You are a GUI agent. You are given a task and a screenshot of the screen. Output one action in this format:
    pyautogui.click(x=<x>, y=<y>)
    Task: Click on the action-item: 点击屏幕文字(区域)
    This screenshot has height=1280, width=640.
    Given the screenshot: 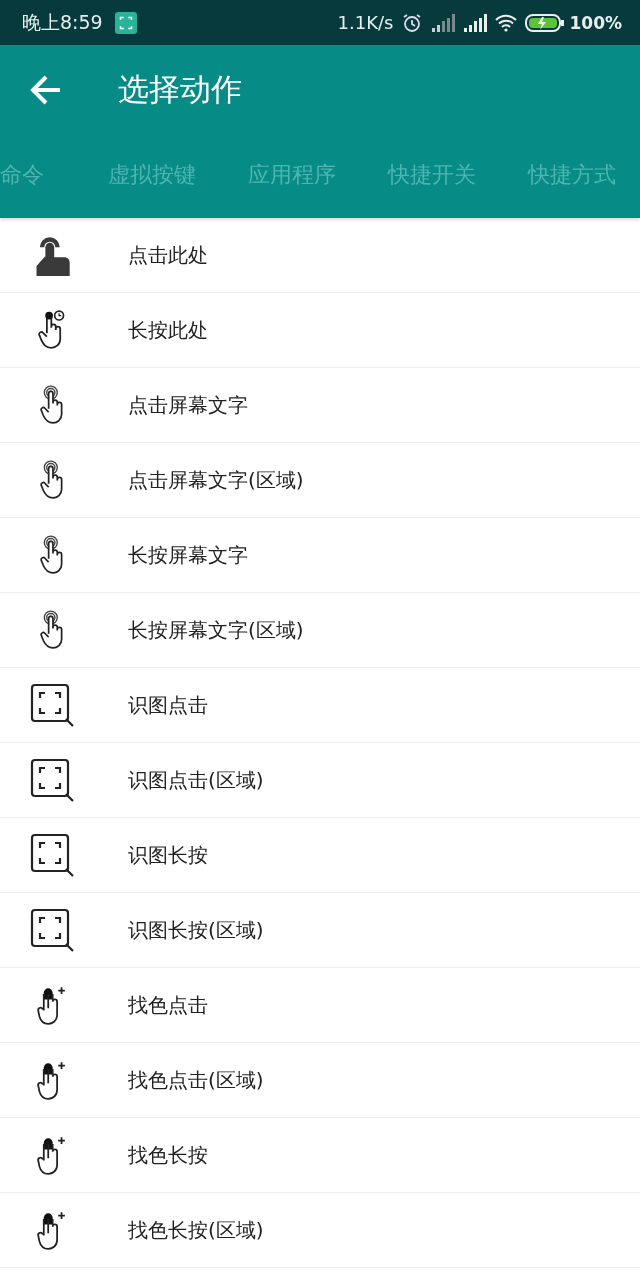 What is the action you would take?
    pyautogui.click(x=320, y=480)
    